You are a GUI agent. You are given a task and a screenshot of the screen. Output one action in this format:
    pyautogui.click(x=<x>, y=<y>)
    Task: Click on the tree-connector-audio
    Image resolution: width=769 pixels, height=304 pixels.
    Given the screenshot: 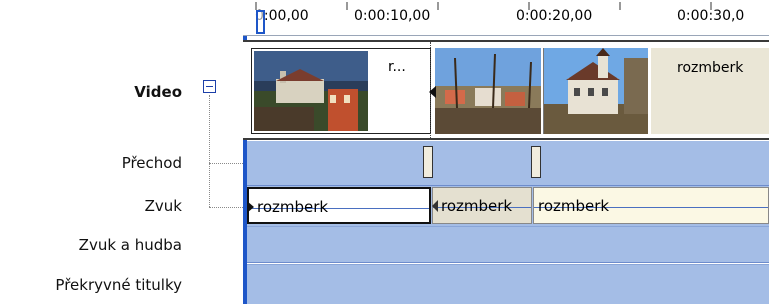 What is the action you would take?
    pyautogui.click(x=227, y=207)
    